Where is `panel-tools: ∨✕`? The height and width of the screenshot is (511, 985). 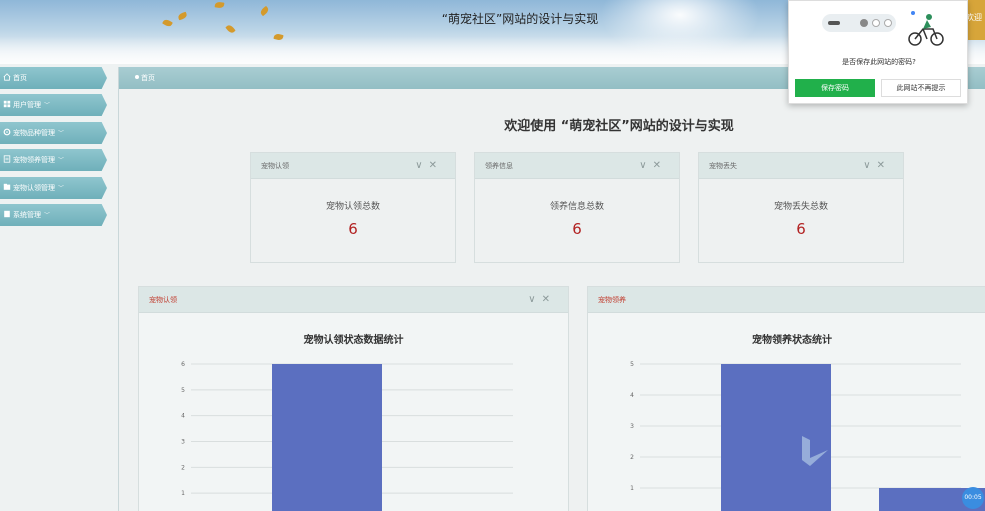
panel-tools: ∨✕ is located at coordinates (542, 300).